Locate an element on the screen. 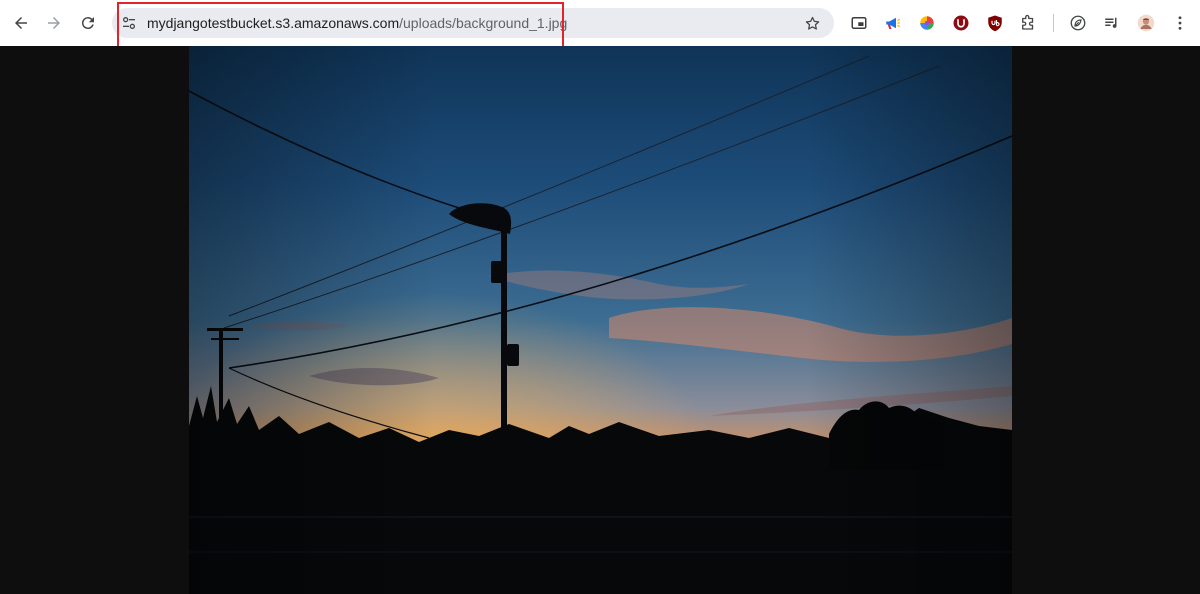 The image size is (1200, 594). reload-icon is located at coordinates (87, 23).